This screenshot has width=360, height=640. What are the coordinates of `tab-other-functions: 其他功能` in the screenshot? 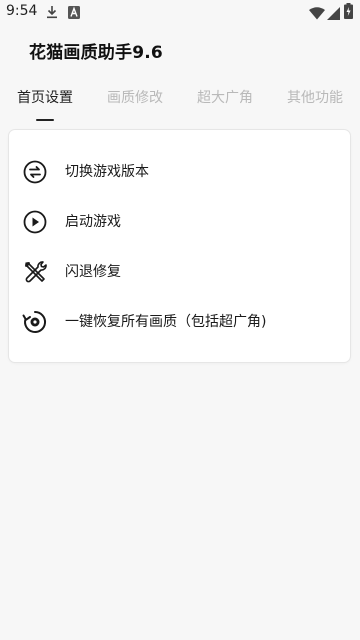 It's located at (315, 98).